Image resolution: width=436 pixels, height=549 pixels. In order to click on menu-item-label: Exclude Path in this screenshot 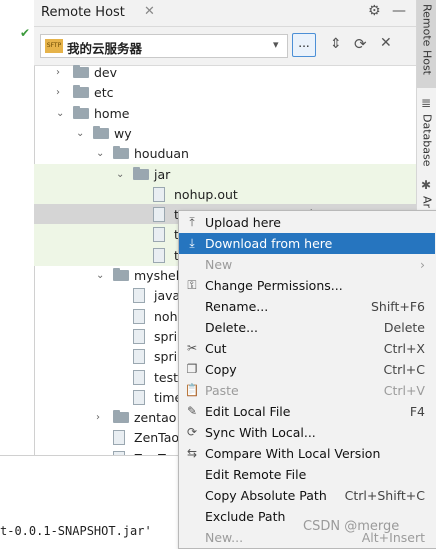, I will do `click(245, 516)`.